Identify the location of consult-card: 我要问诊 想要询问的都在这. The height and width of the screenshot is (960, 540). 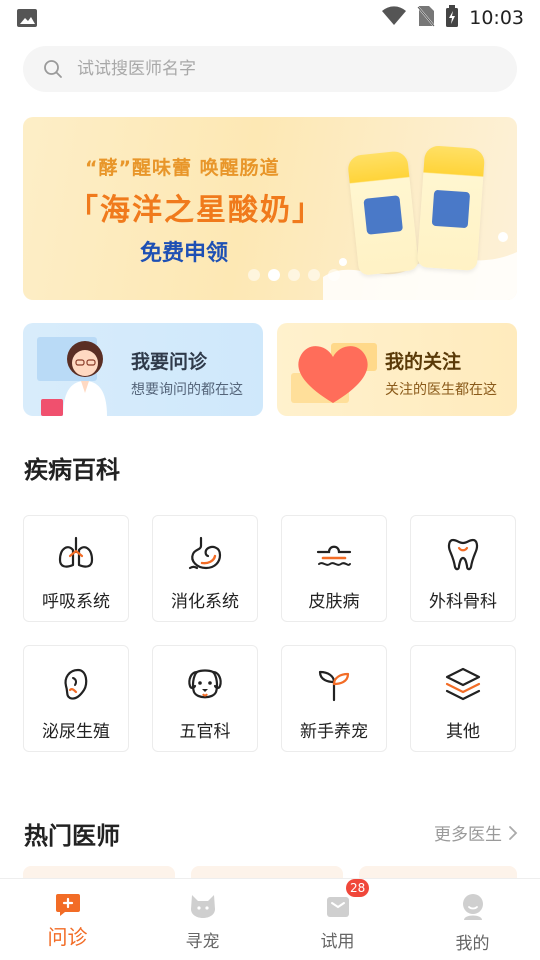
(143, 369).